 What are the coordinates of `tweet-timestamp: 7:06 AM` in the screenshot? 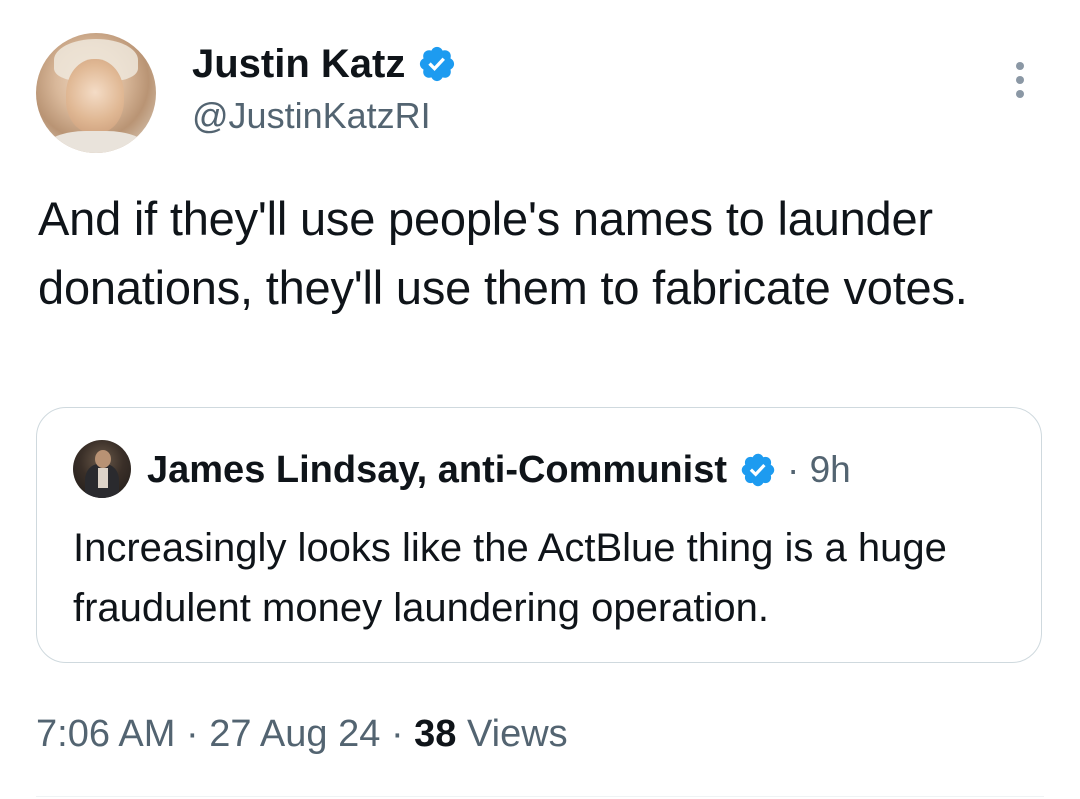 It's located at (105, 734).